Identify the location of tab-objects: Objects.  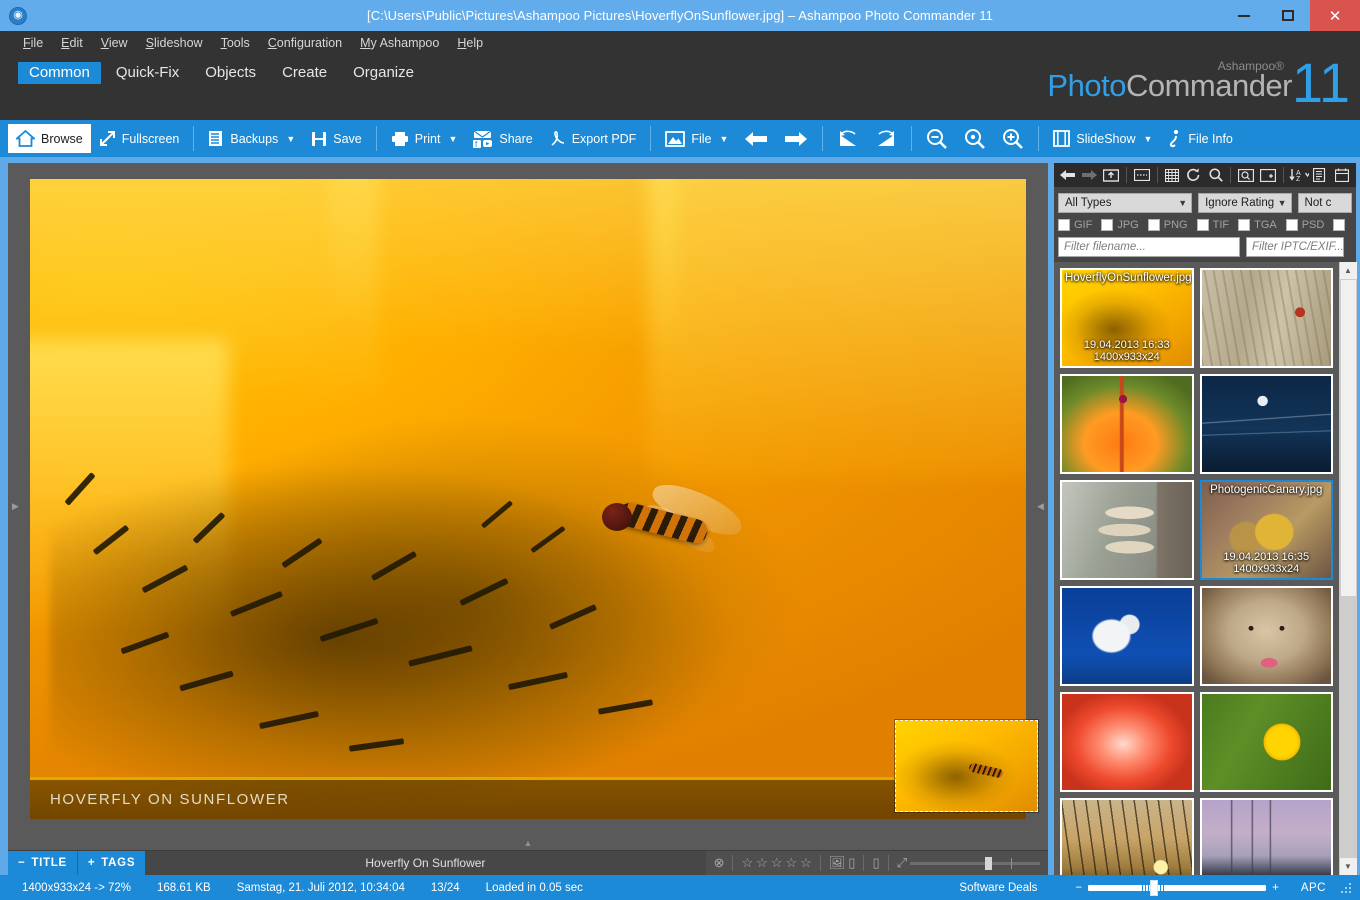
(230, 73).